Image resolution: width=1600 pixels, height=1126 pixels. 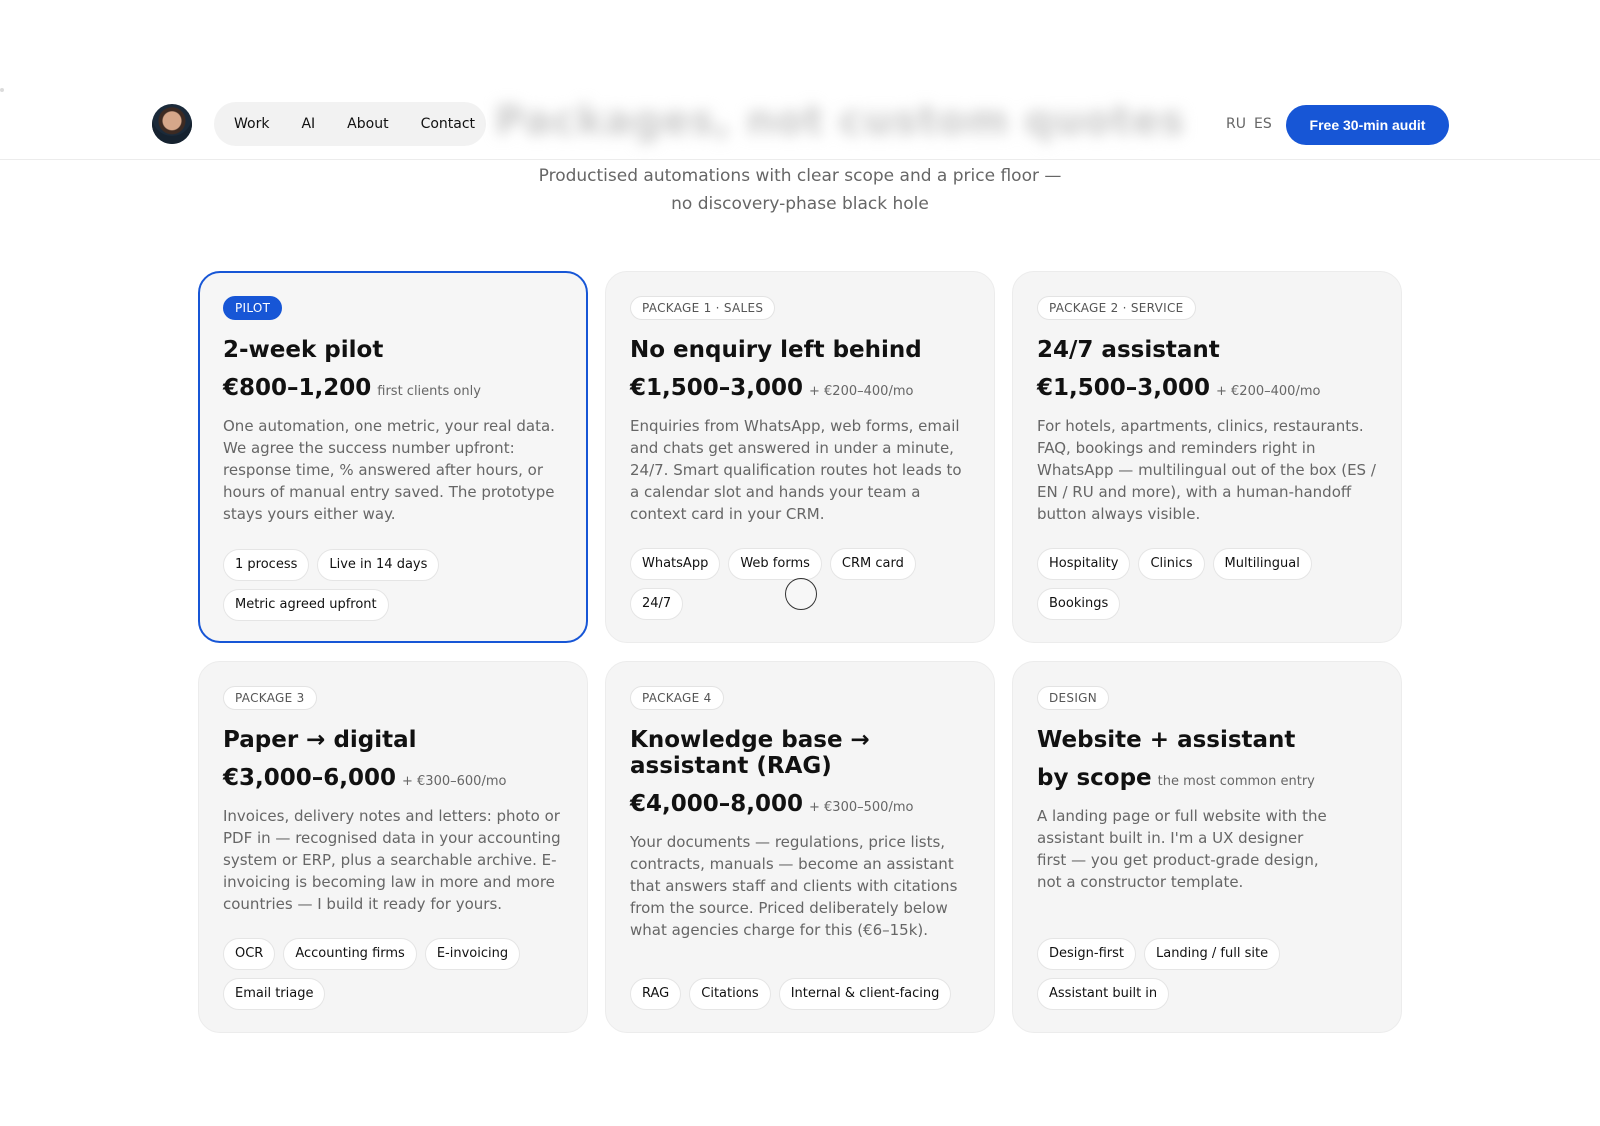 I want to click on package-title: 24/7 assistant, so click(x=1128, y=350).